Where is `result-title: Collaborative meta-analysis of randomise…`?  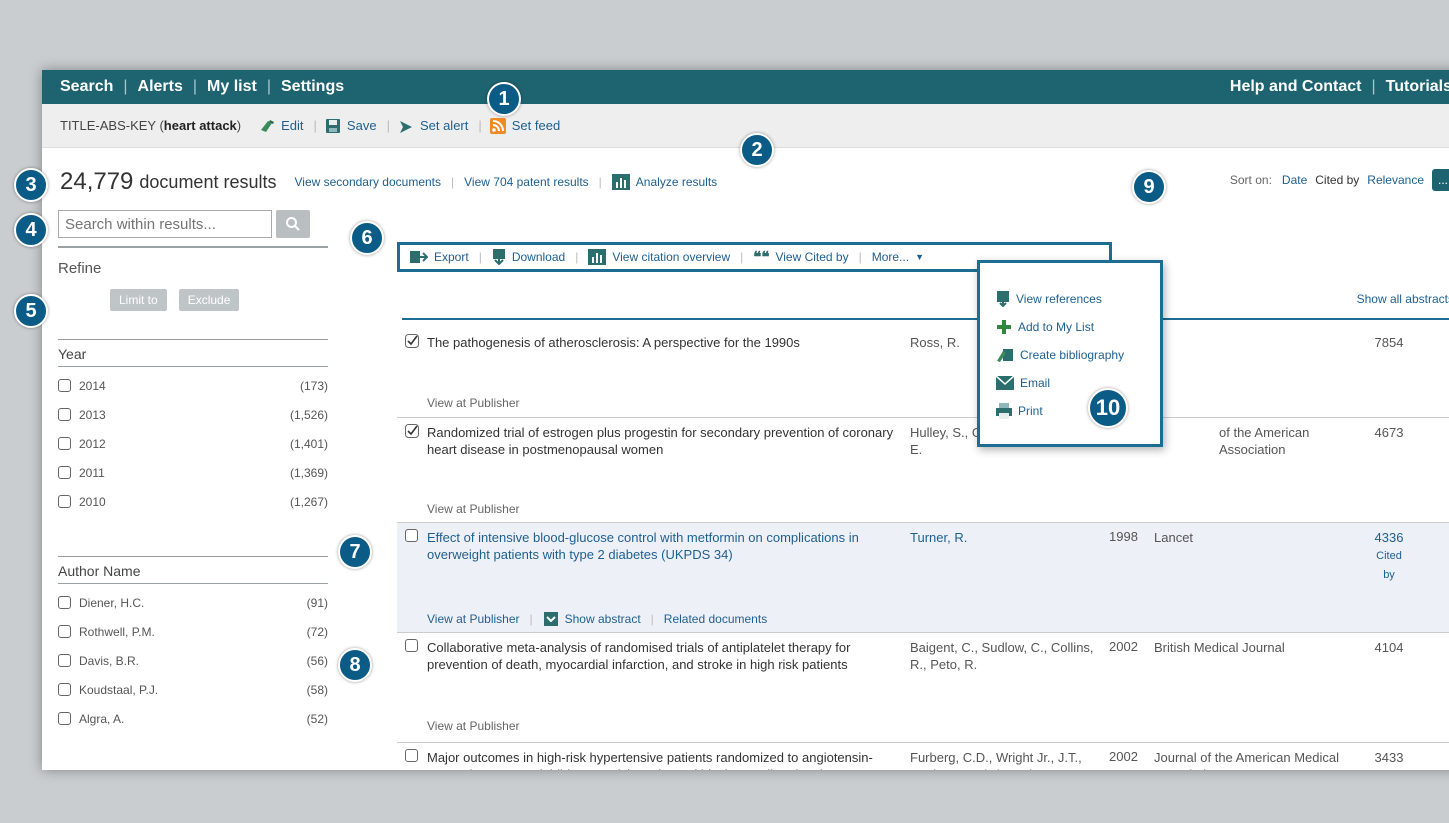 result-title: Collaborative meta-analysis of randomise… is located at coordinates (664, 656).